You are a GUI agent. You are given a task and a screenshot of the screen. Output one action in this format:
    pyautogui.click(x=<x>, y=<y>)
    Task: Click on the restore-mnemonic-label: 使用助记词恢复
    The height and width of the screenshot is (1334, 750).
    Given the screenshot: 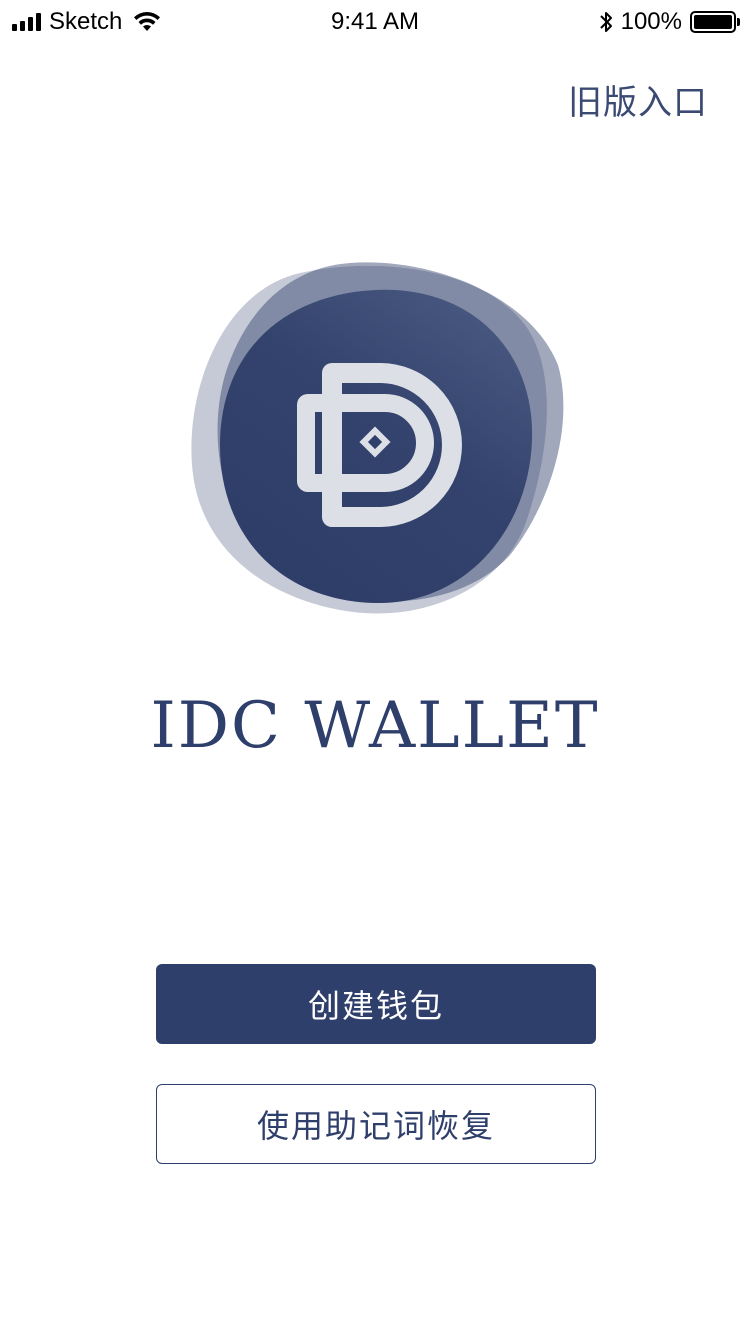 What is the action you would take?
    pyautogui.click(x=375, y=1126)
    